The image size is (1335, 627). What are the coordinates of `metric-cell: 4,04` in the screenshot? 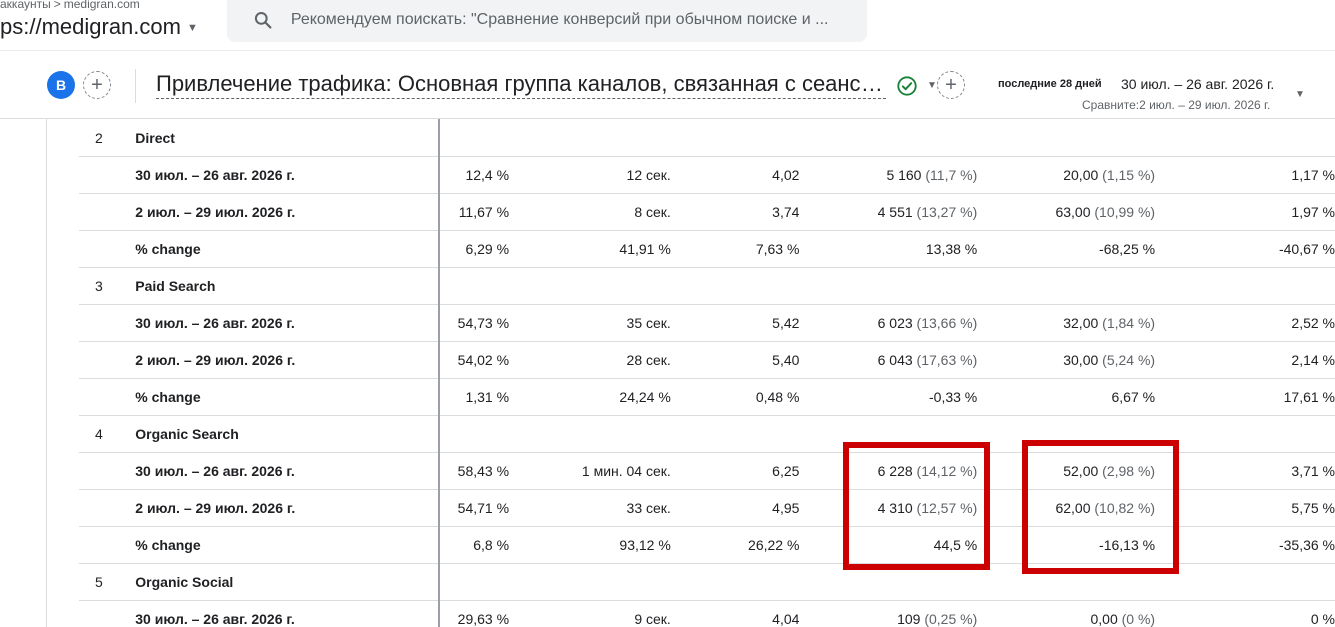 It's located at (735, 613).